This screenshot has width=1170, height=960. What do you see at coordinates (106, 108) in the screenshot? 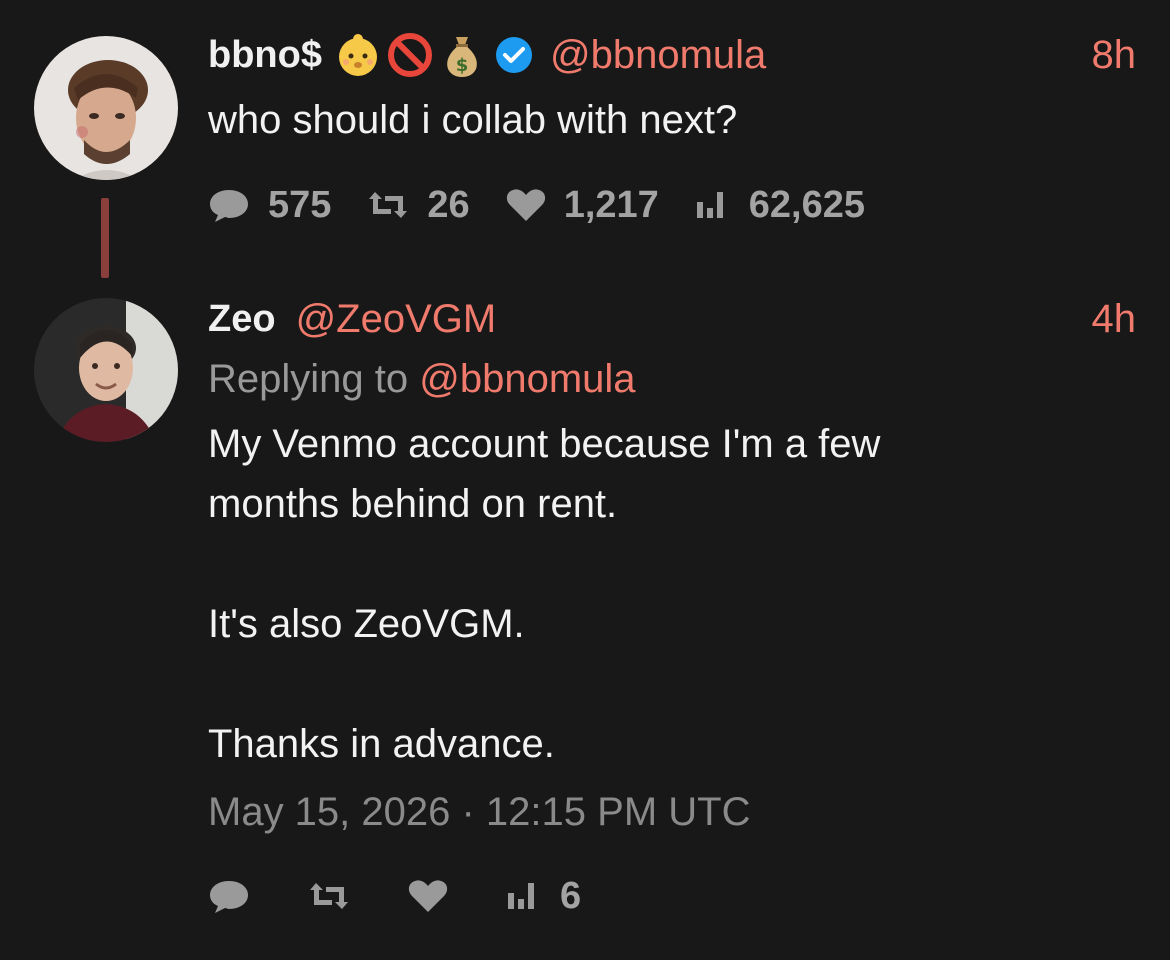
I see `avatar-bbno` at bounding box center [106, 108].